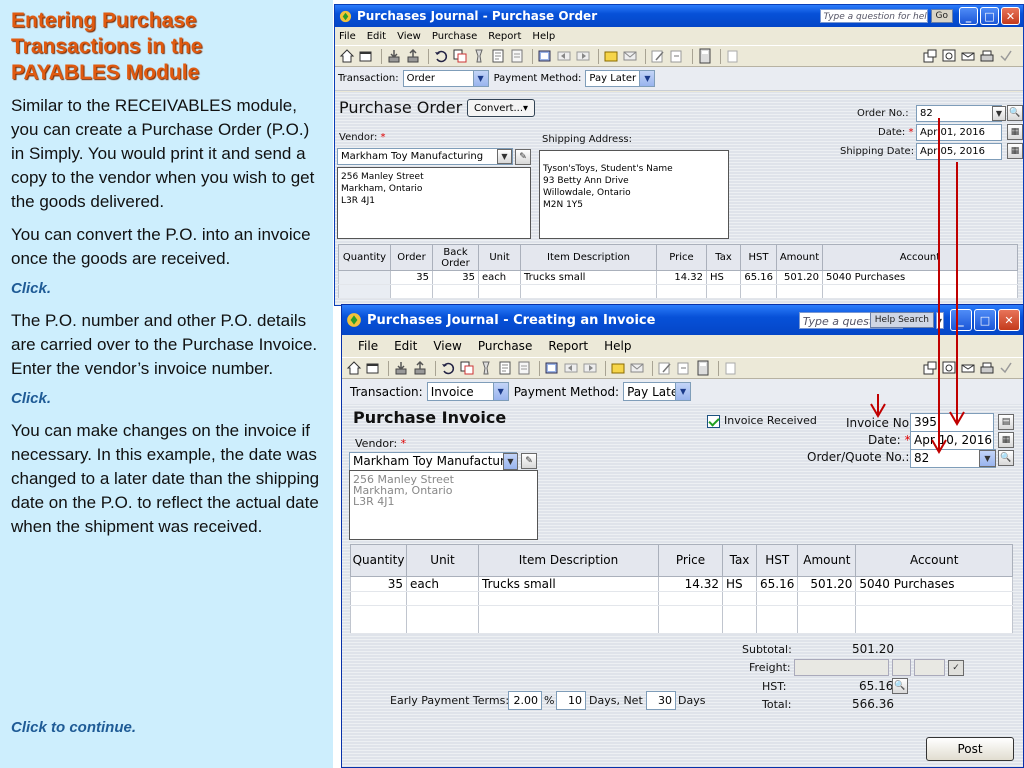 The width and height of the screenshot is (1024, 768). What do you see at coordinates (968, 16) in the screenshot?
I see `minimize-icon: _` at bounding box center [968, 16].